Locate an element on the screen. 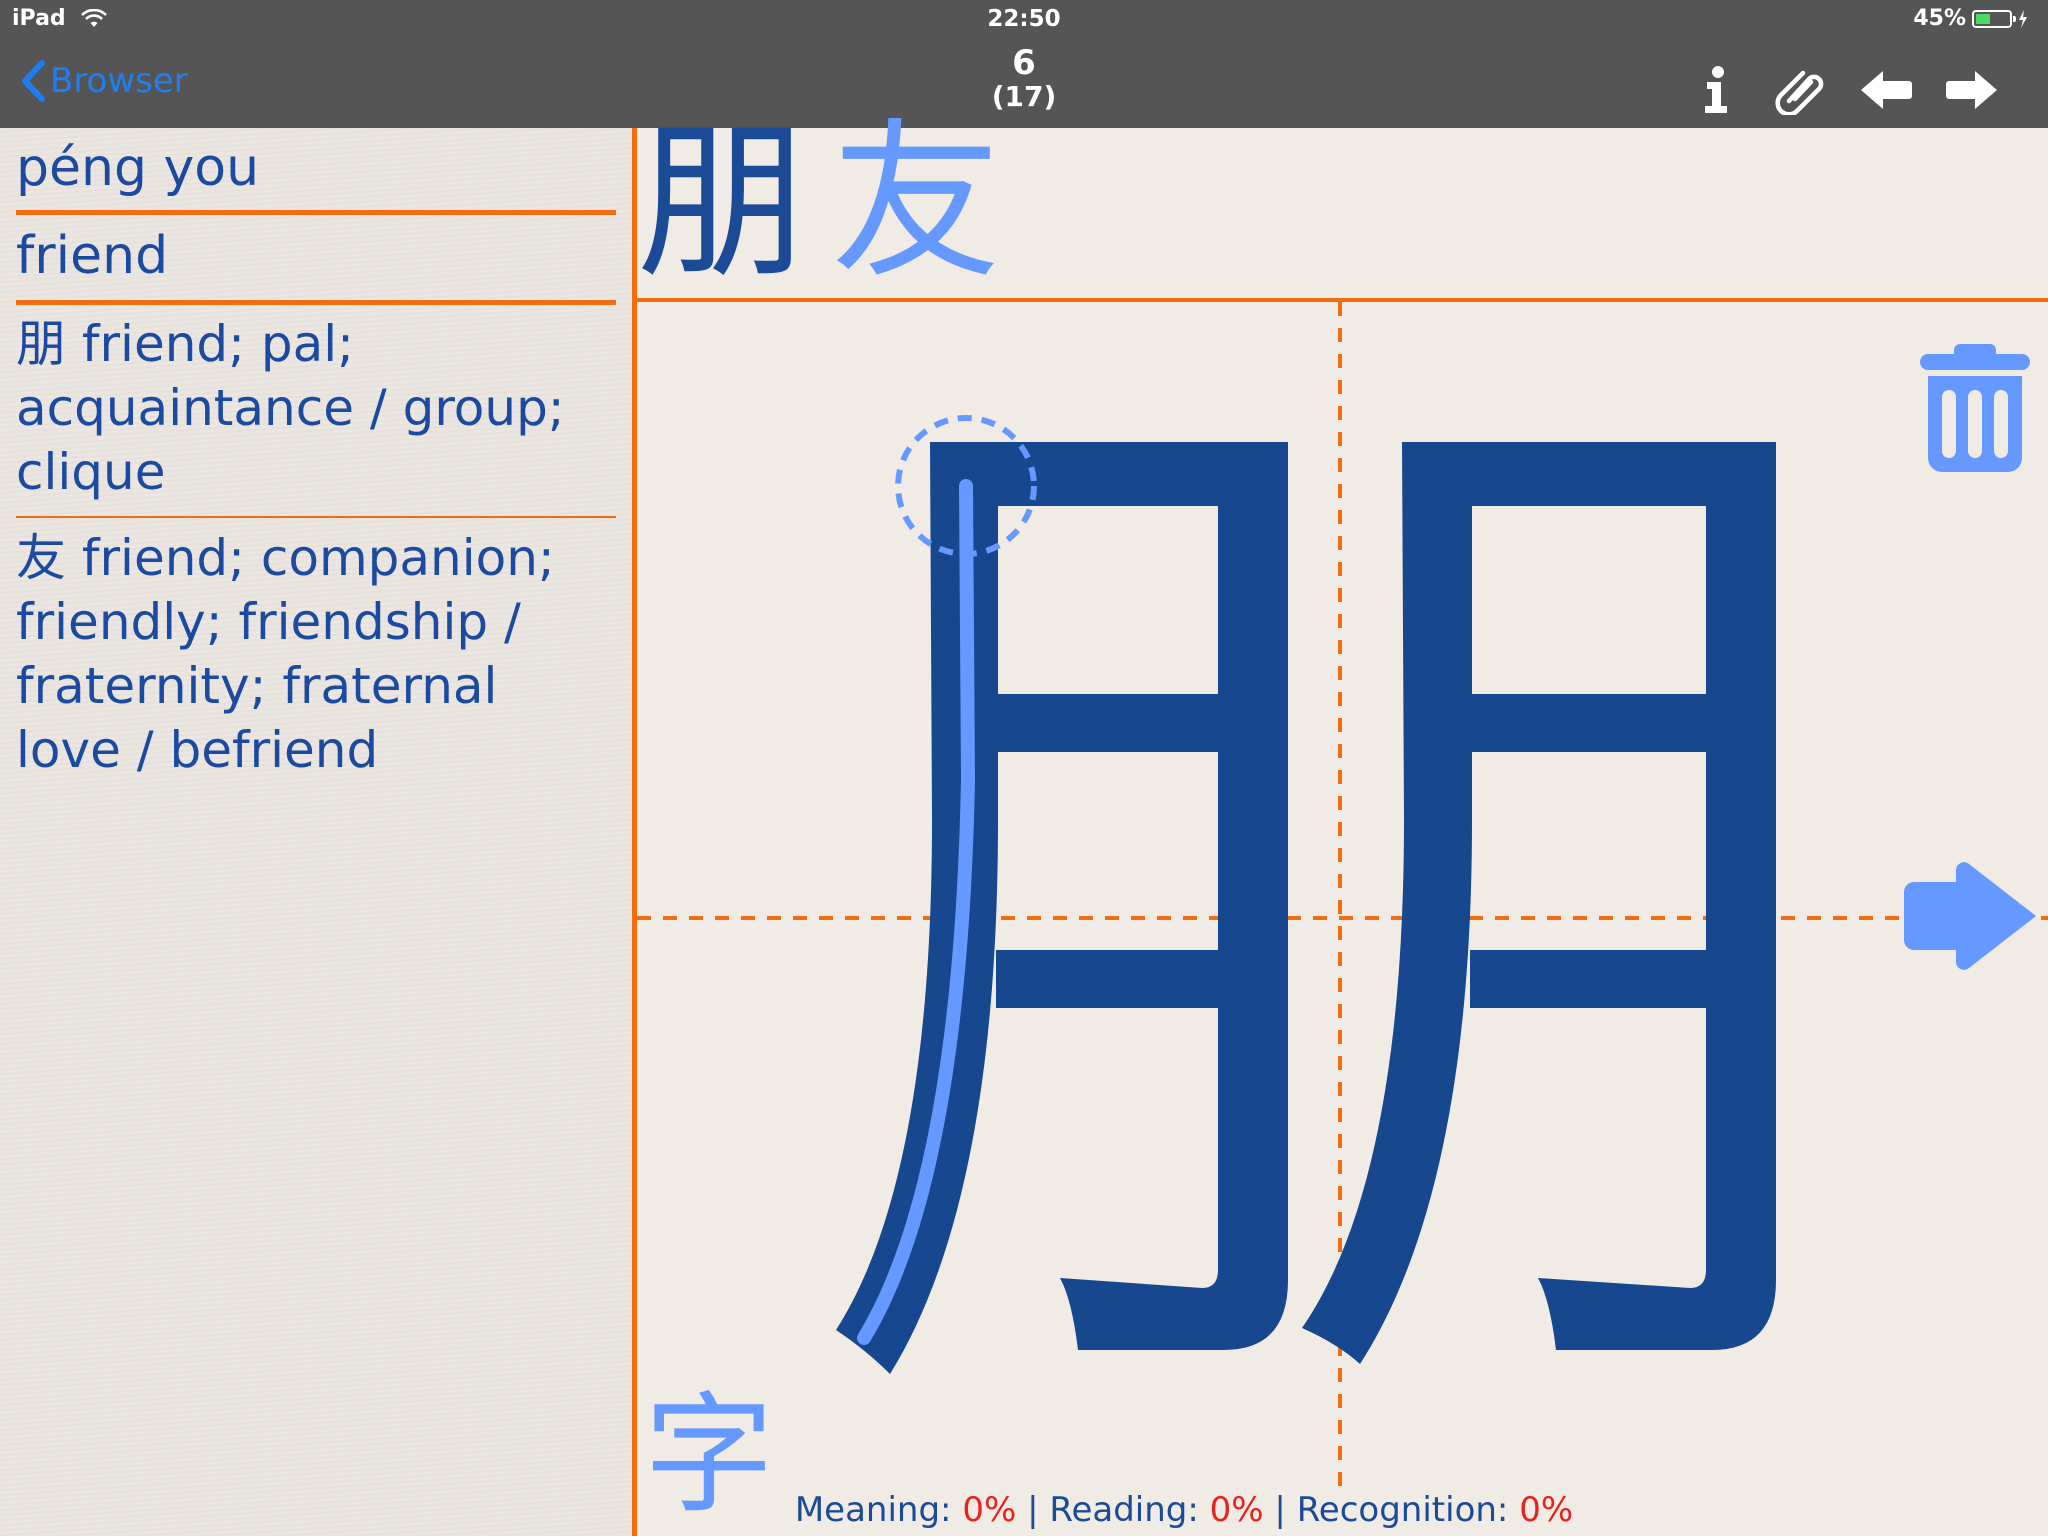 The height and width of the screenshot is (1536, 2048). arrow-right-icon is located at coordinates (1970, 916).